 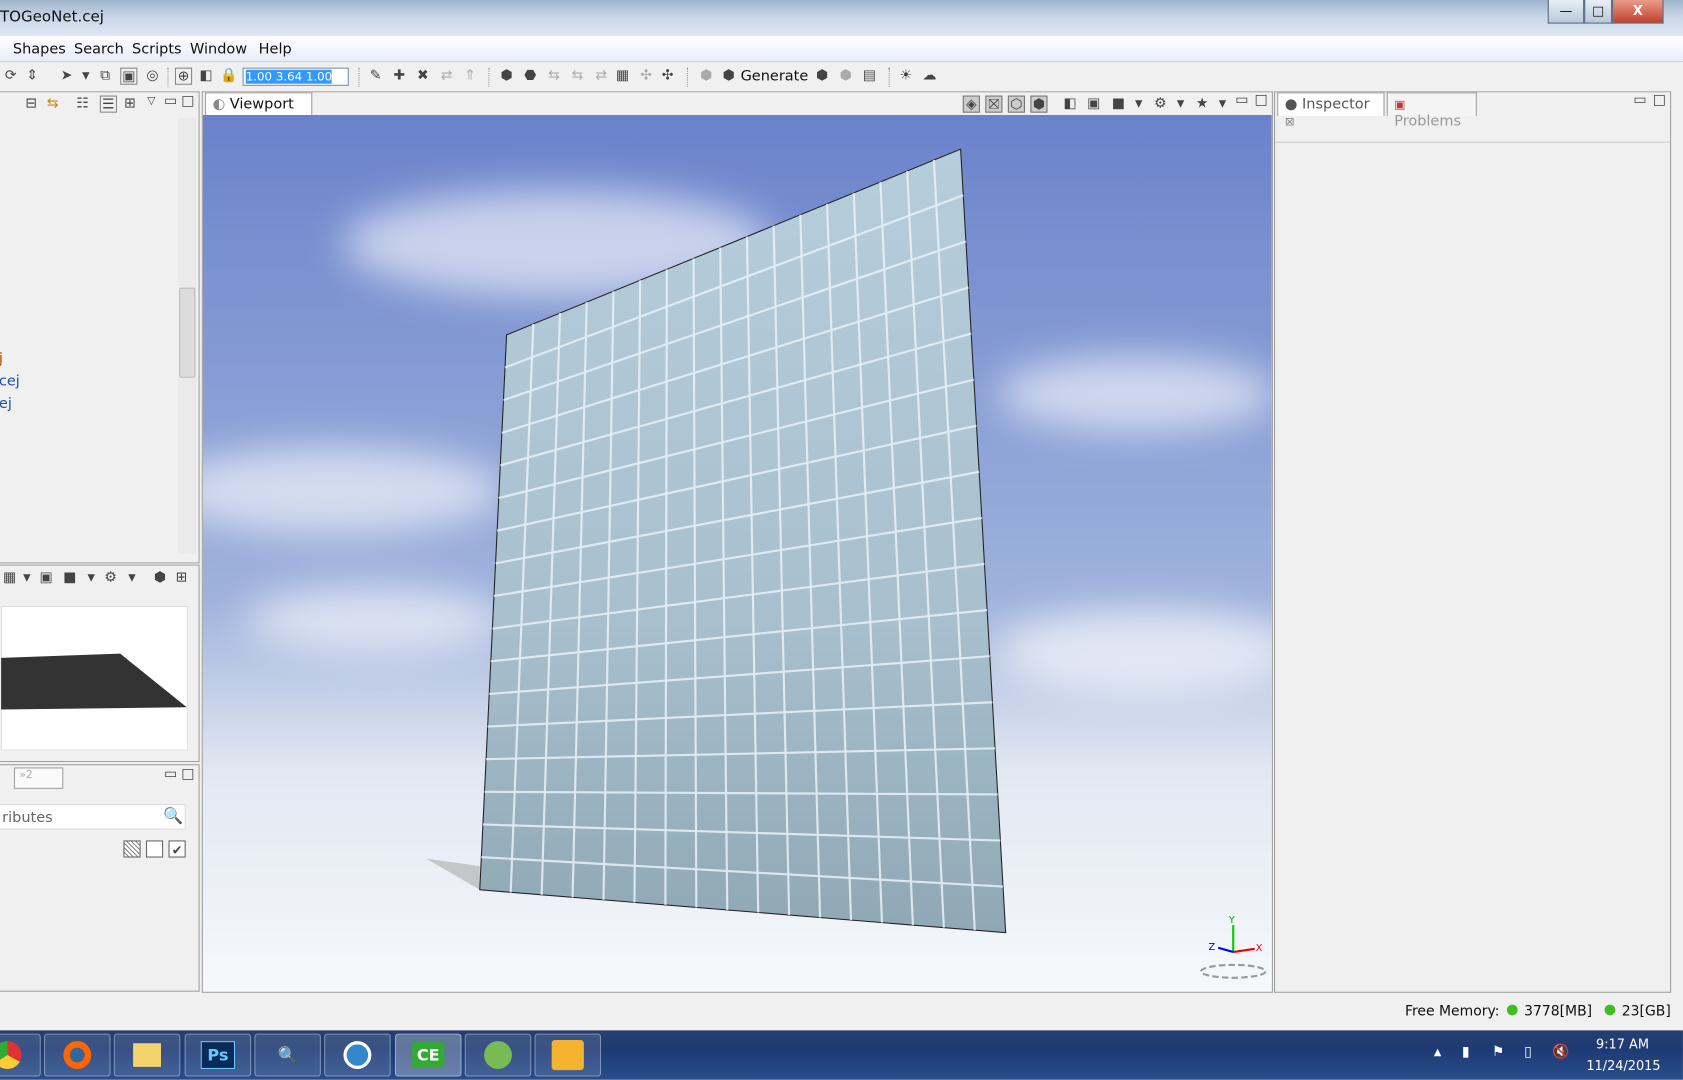 What do you see at coordinates (1638, 12) in the screenshot?
I see `close-button: X` at bounding box center [1638, 12].